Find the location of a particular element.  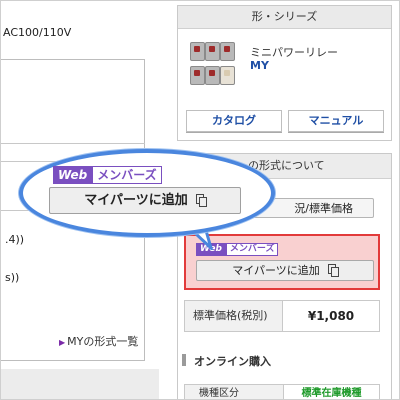

price-label: 標準価格(税別) is located at coordinates (234, 316).